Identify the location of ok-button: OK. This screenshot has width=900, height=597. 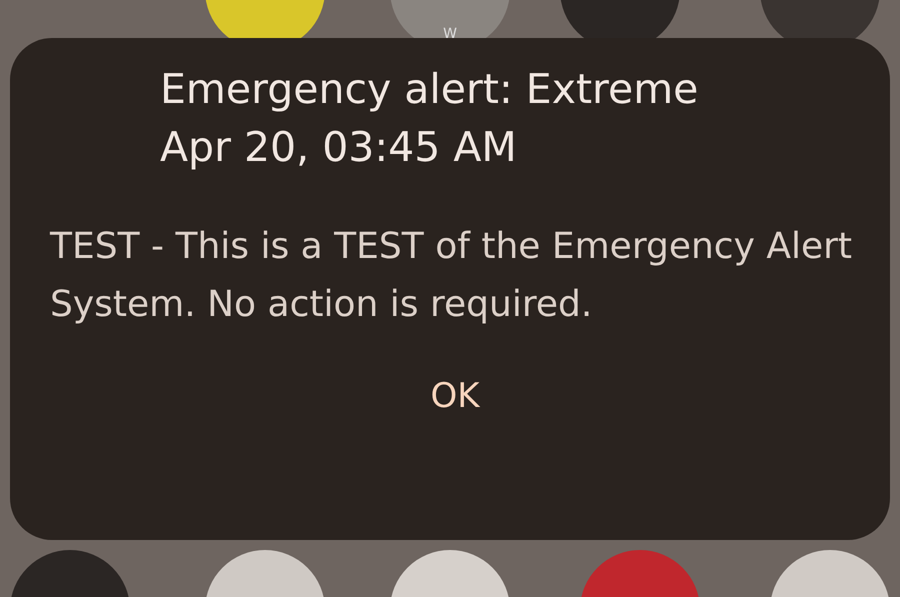
(455, 396).